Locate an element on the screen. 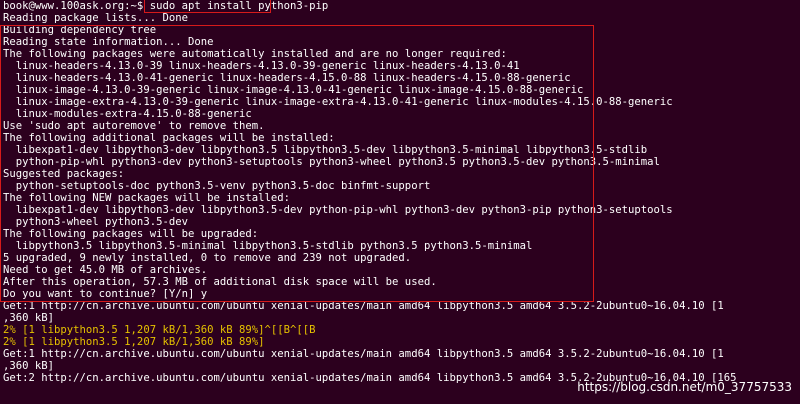 The width and height of the screenshot is (800, 404). terminal-line: Reading package lists... Done is located at coordinates (95, 18).